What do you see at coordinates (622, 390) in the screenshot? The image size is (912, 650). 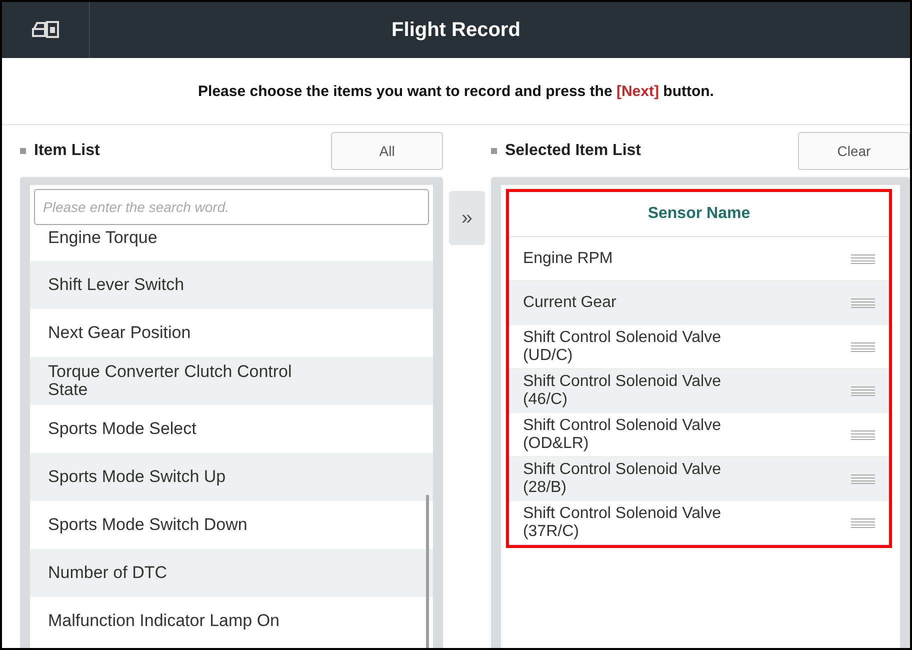 I see `sensor-name: Shift Control Solenoid Valve (46/C)` at bounding box center [622, 390].